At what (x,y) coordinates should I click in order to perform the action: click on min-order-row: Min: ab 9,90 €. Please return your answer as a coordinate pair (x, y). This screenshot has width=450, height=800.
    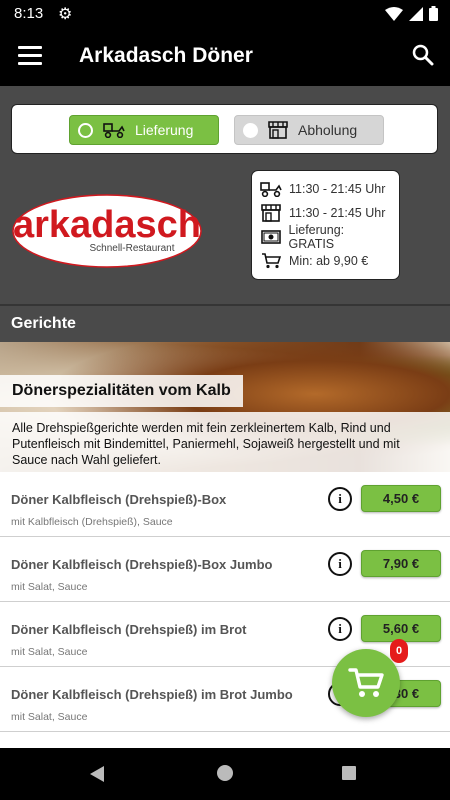
    Looking at the image, I should click on (325, 261).